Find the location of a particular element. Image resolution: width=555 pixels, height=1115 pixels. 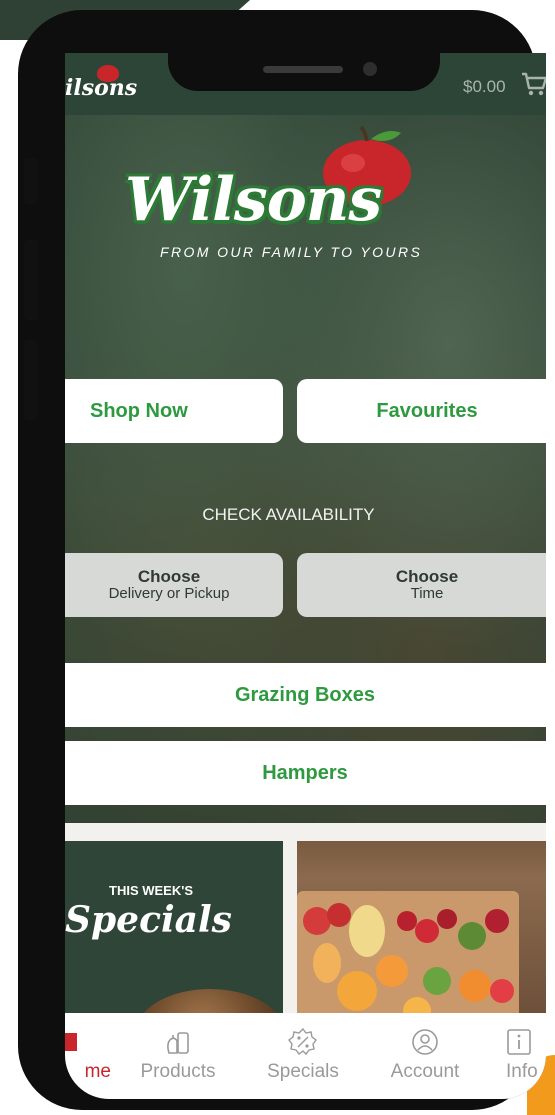

delivery-choose-label: Choose is located at coordinates (169, 576).